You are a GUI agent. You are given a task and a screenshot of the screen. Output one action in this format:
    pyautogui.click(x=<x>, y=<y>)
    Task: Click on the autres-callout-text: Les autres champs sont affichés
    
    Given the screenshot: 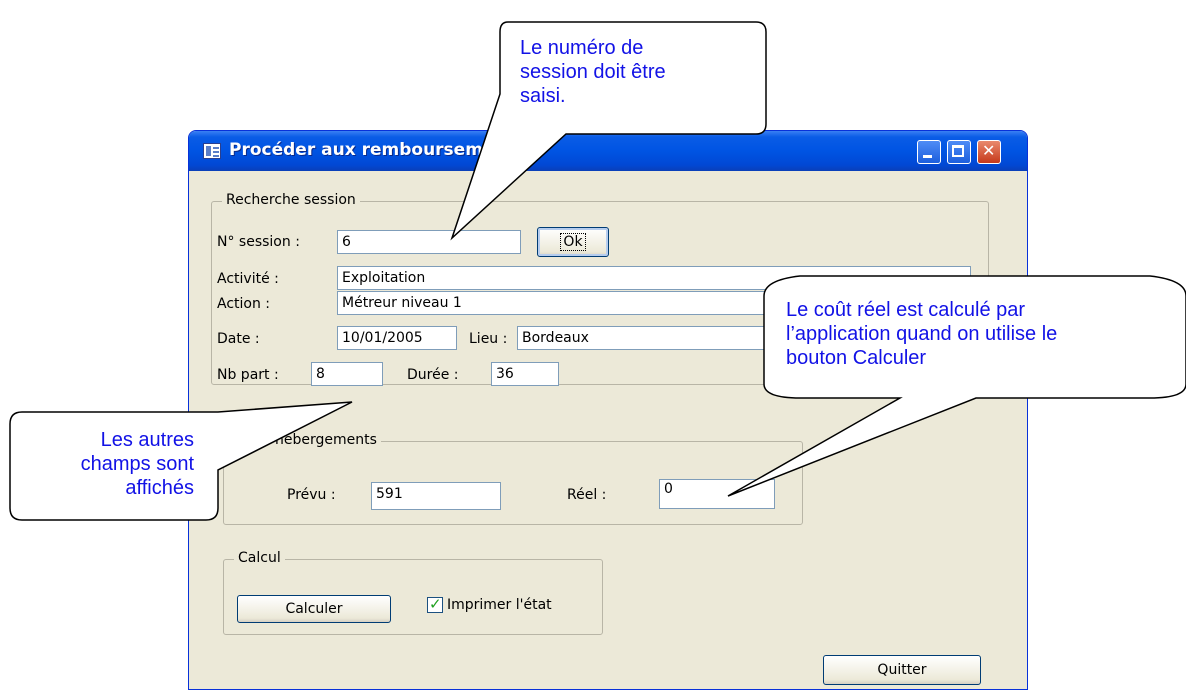 What is the action you would take?
    pyautogui.click(x=109, y=464)
    